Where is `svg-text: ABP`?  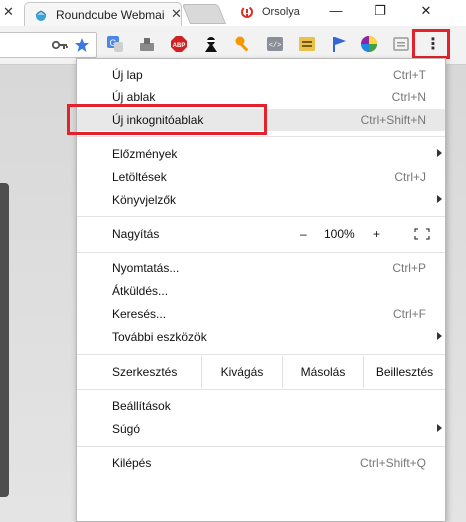 svg-text: ABP is located at coordinates (179, 46).